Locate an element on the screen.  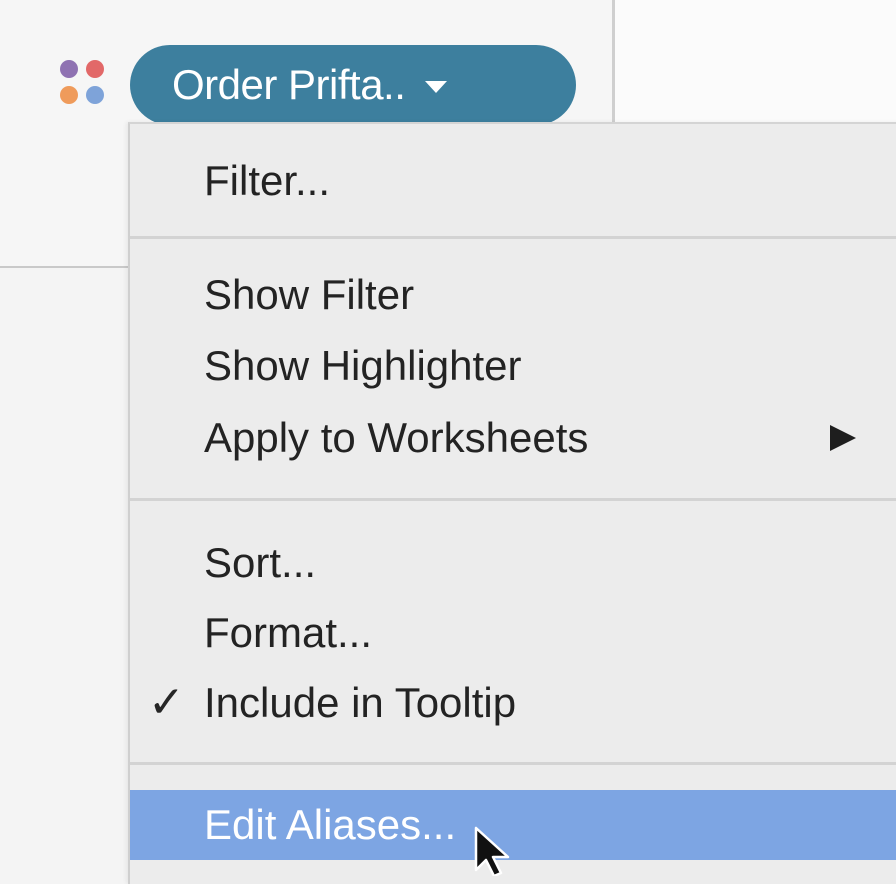
checkmark-icon: ✓ is located at coordinates (166, 702).